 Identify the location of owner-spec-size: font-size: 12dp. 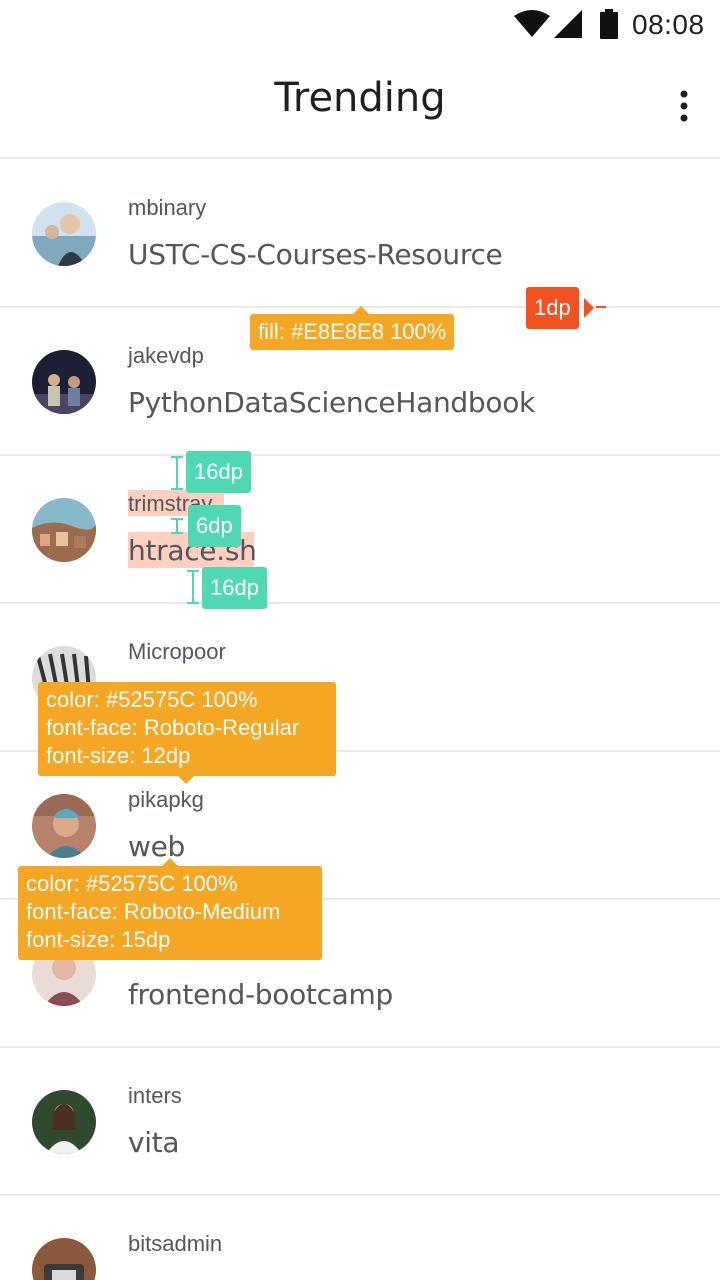
(118, 755).